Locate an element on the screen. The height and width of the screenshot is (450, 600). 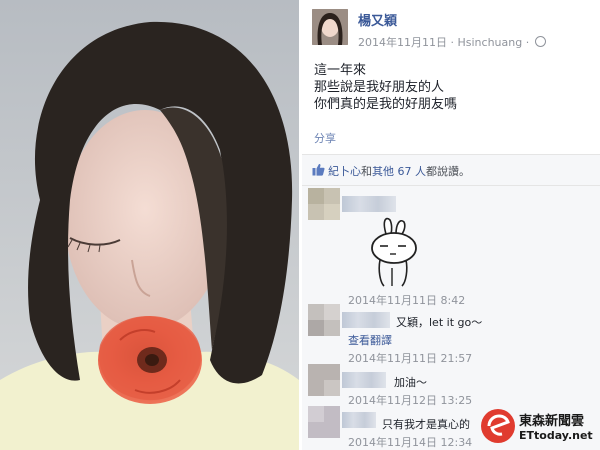
comment-timestamp: 2014年11月14日 12:34 is located at coordinates (410, 442).